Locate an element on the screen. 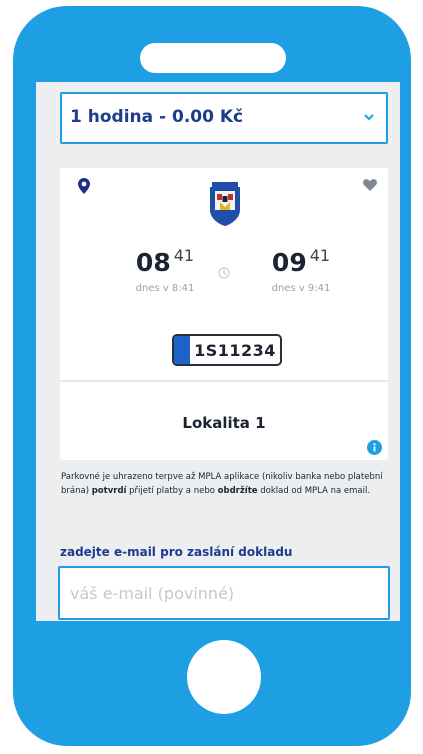  notice-text-2: přijetí platby a nebo is located at coordinates (172, 491).